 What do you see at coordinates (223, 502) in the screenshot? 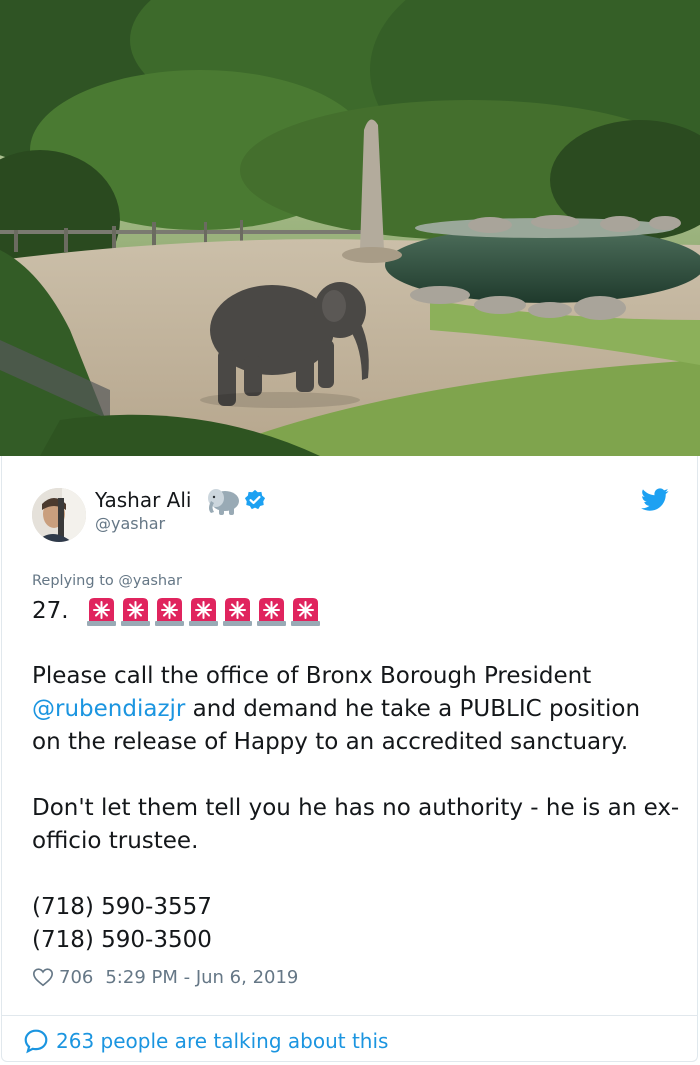
I see `elephant-emoji-icon` at bounding box center [223, 502].